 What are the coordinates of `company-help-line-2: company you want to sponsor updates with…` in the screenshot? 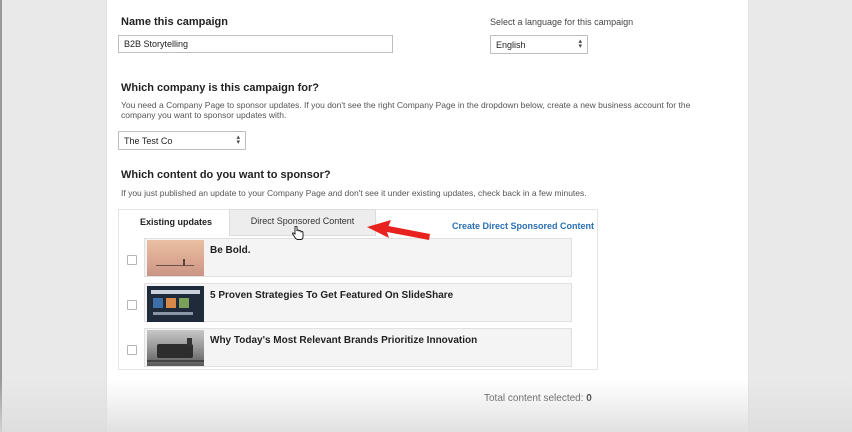 It's located at (204, 115).